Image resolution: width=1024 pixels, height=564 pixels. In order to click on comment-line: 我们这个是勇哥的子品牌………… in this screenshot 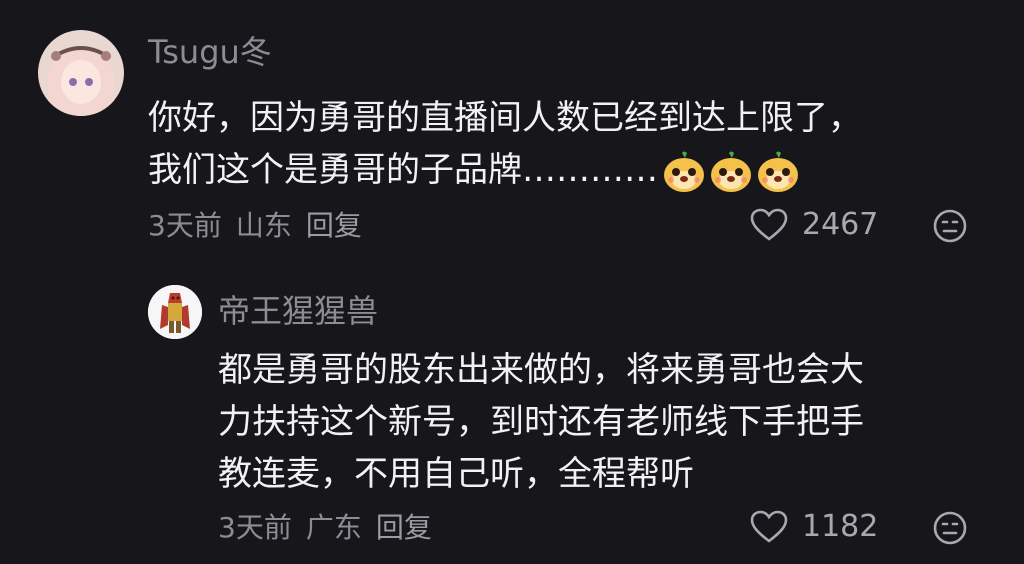, I will do `click(505, 170)`.